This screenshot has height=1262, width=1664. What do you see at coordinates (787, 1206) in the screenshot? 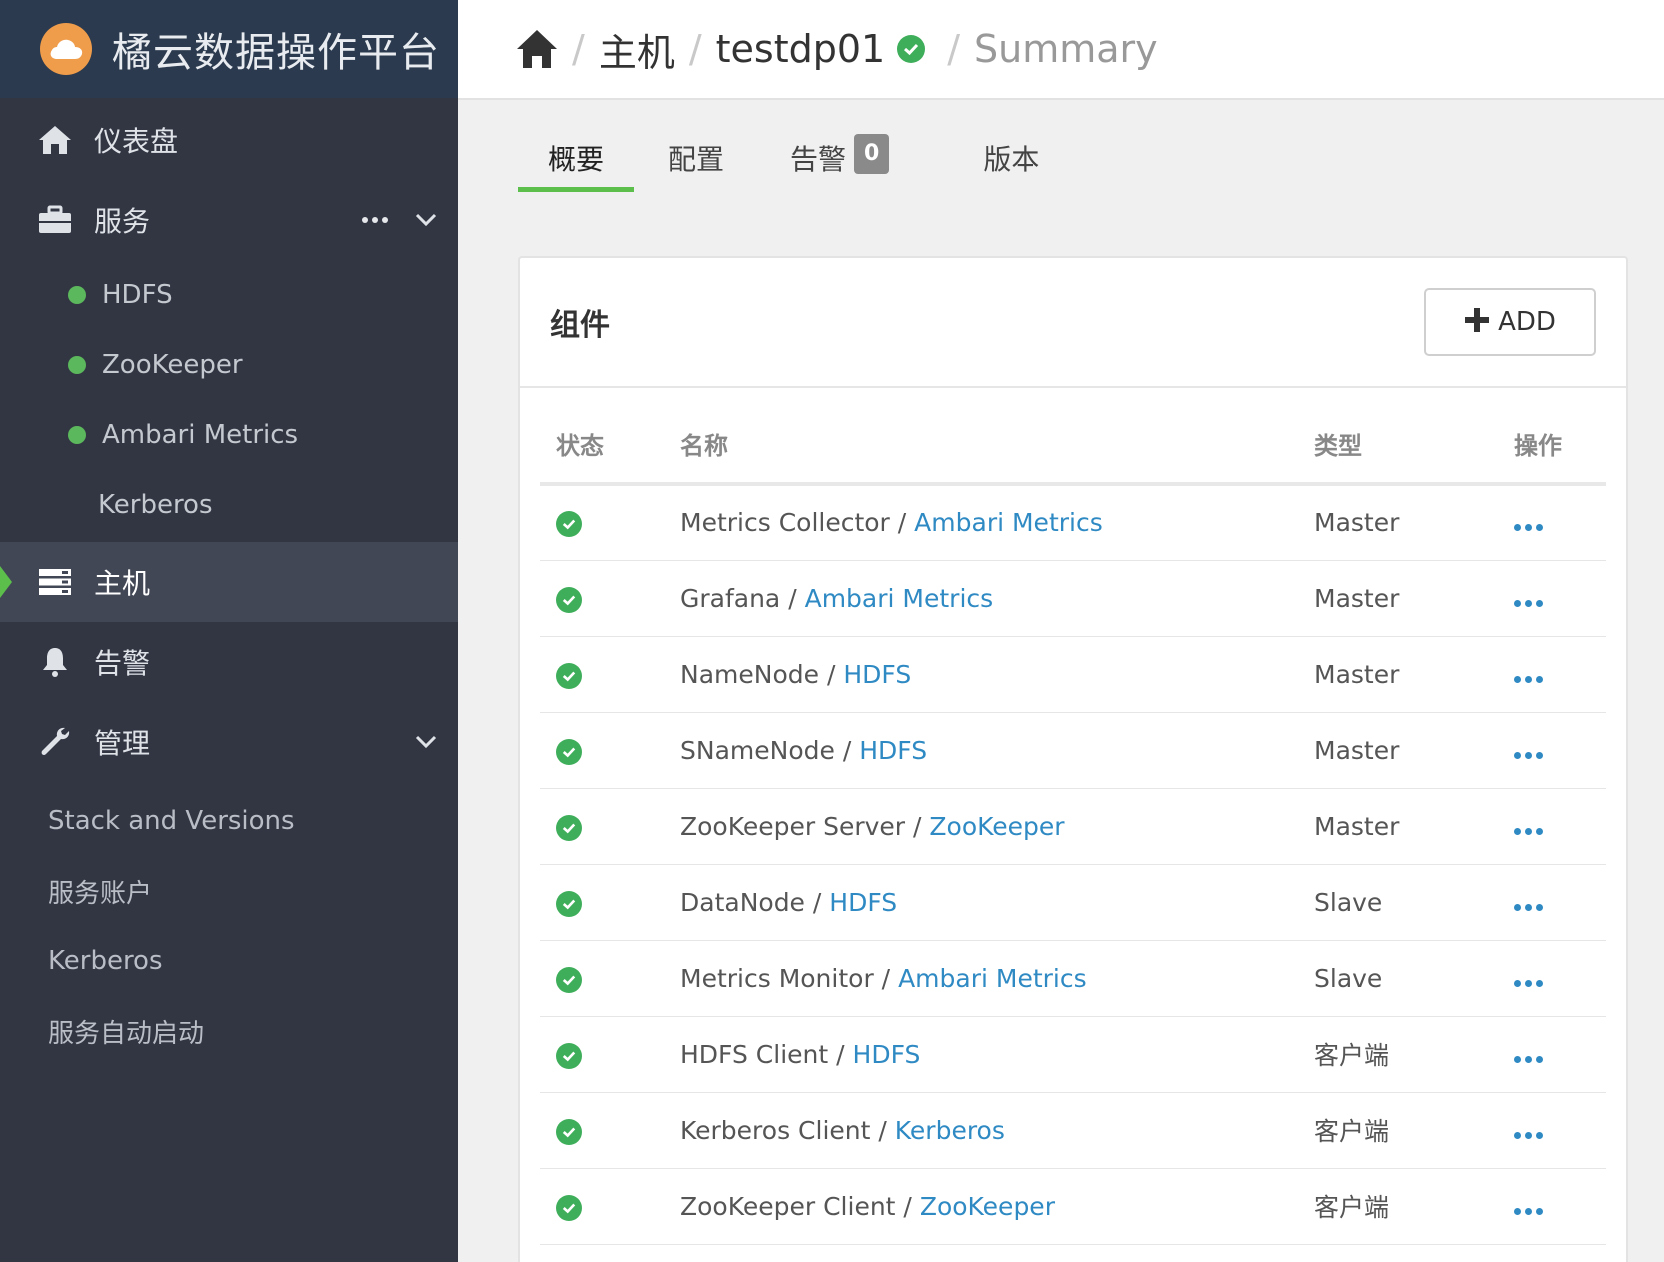
I see `component-name: ZooKeeper Client` at bounding box center [787, 1206].